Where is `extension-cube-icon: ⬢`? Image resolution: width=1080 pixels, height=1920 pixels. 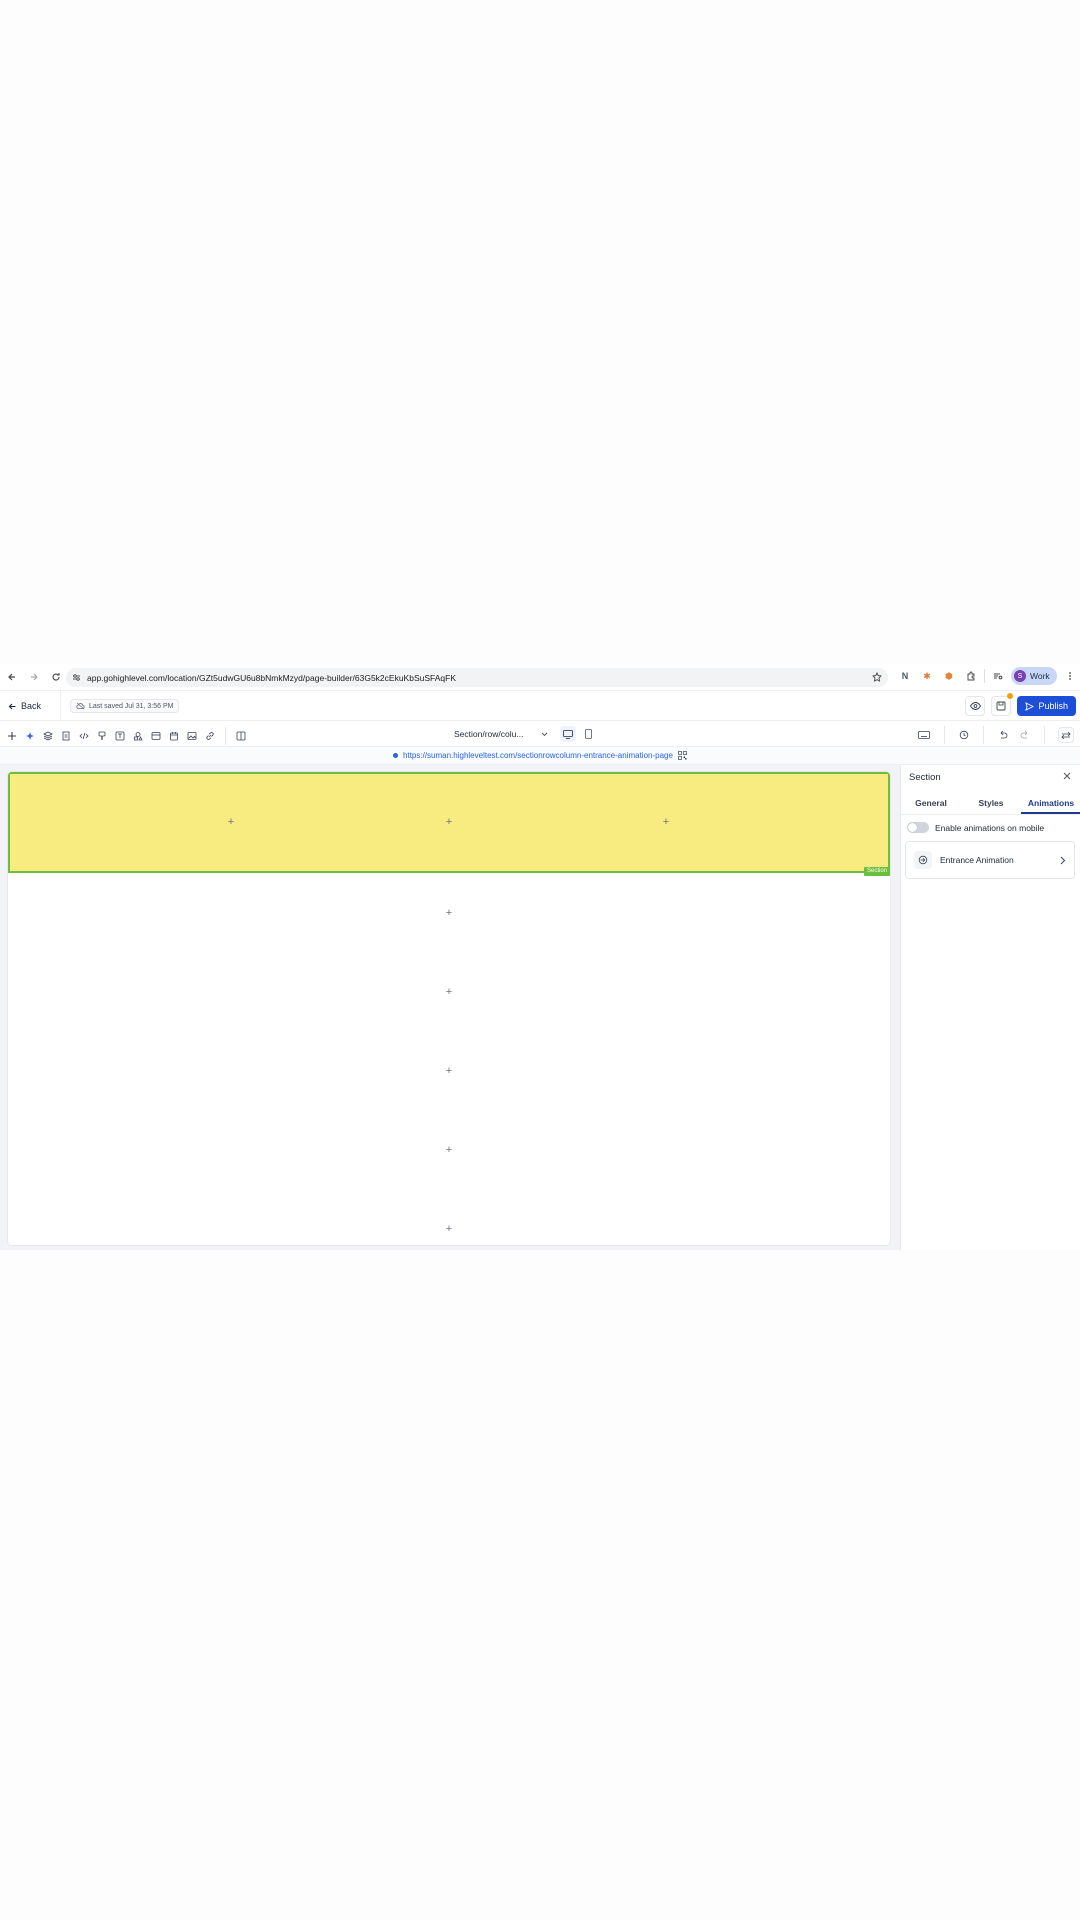
extension-cube-icon: ⬢ is located at coordinates (949, 676).